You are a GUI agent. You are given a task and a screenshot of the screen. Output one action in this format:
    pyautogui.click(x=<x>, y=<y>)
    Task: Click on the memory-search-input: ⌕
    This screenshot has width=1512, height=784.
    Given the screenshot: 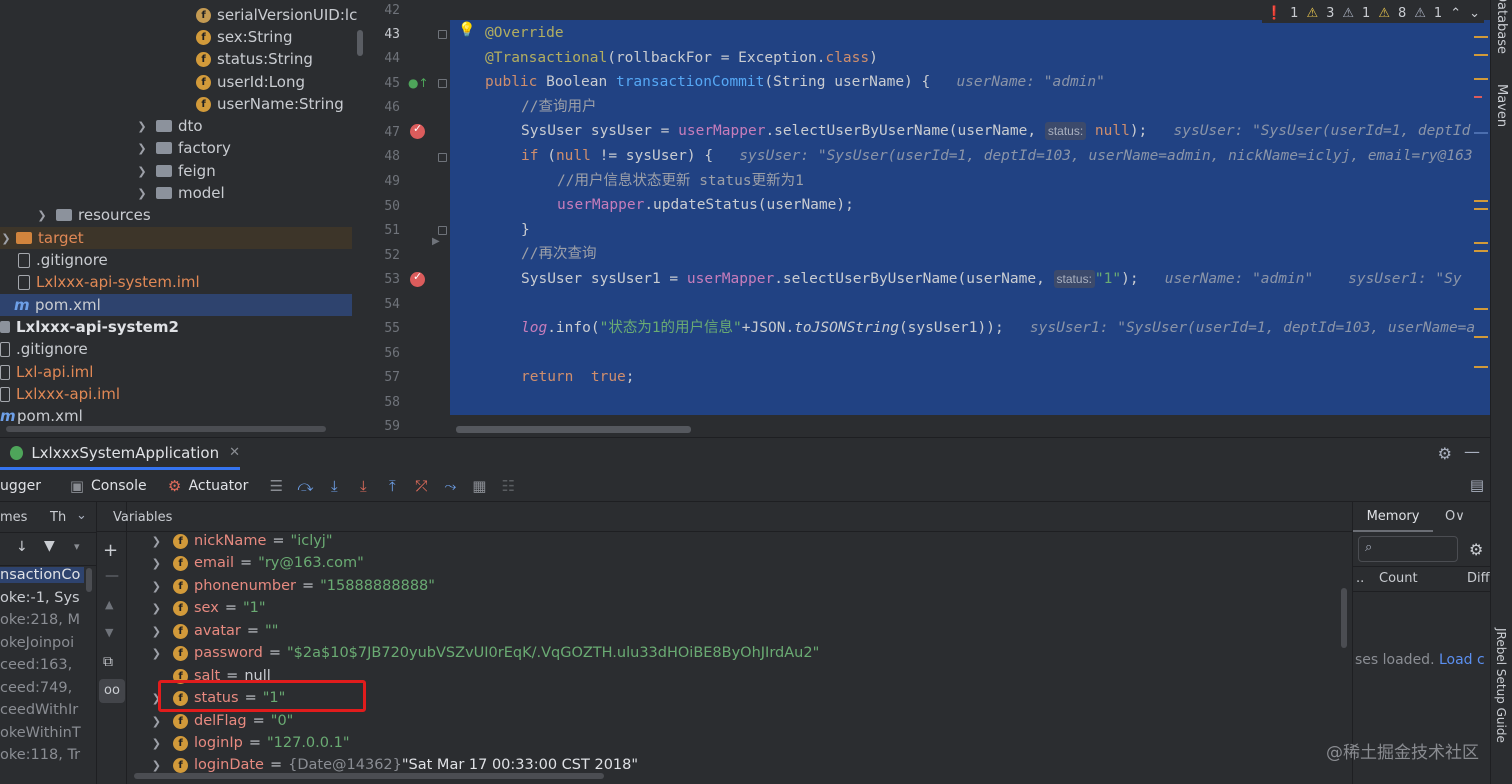 What is the action you would take?
    pyautogui.click(x=1408, y=549)
    